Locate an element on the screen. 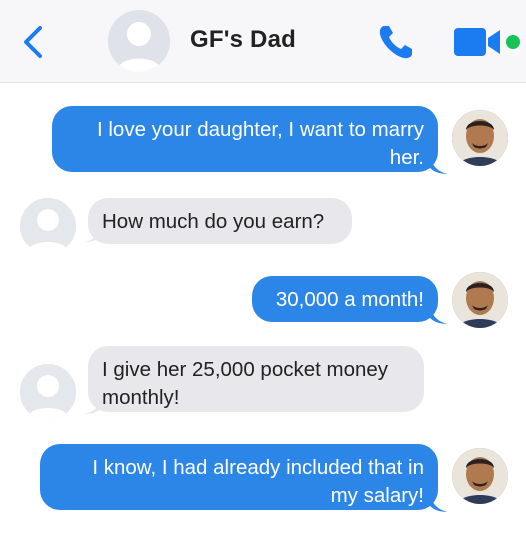 The height and width of the screenshot is (537, 526). message-line: 30,000 a month! is located at coordinates (349, 299).